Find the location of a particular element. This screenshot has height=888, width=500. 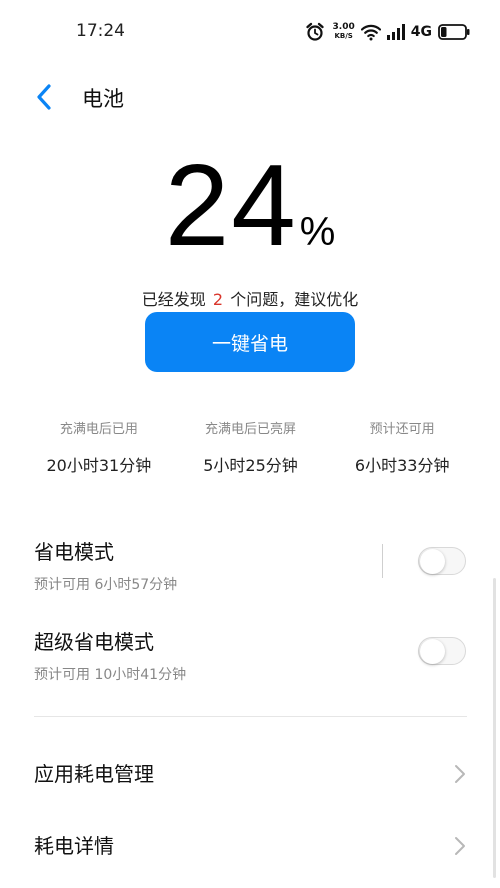

one-tap-power-save-button: 一键省电 is located at coordinates (250, 342).